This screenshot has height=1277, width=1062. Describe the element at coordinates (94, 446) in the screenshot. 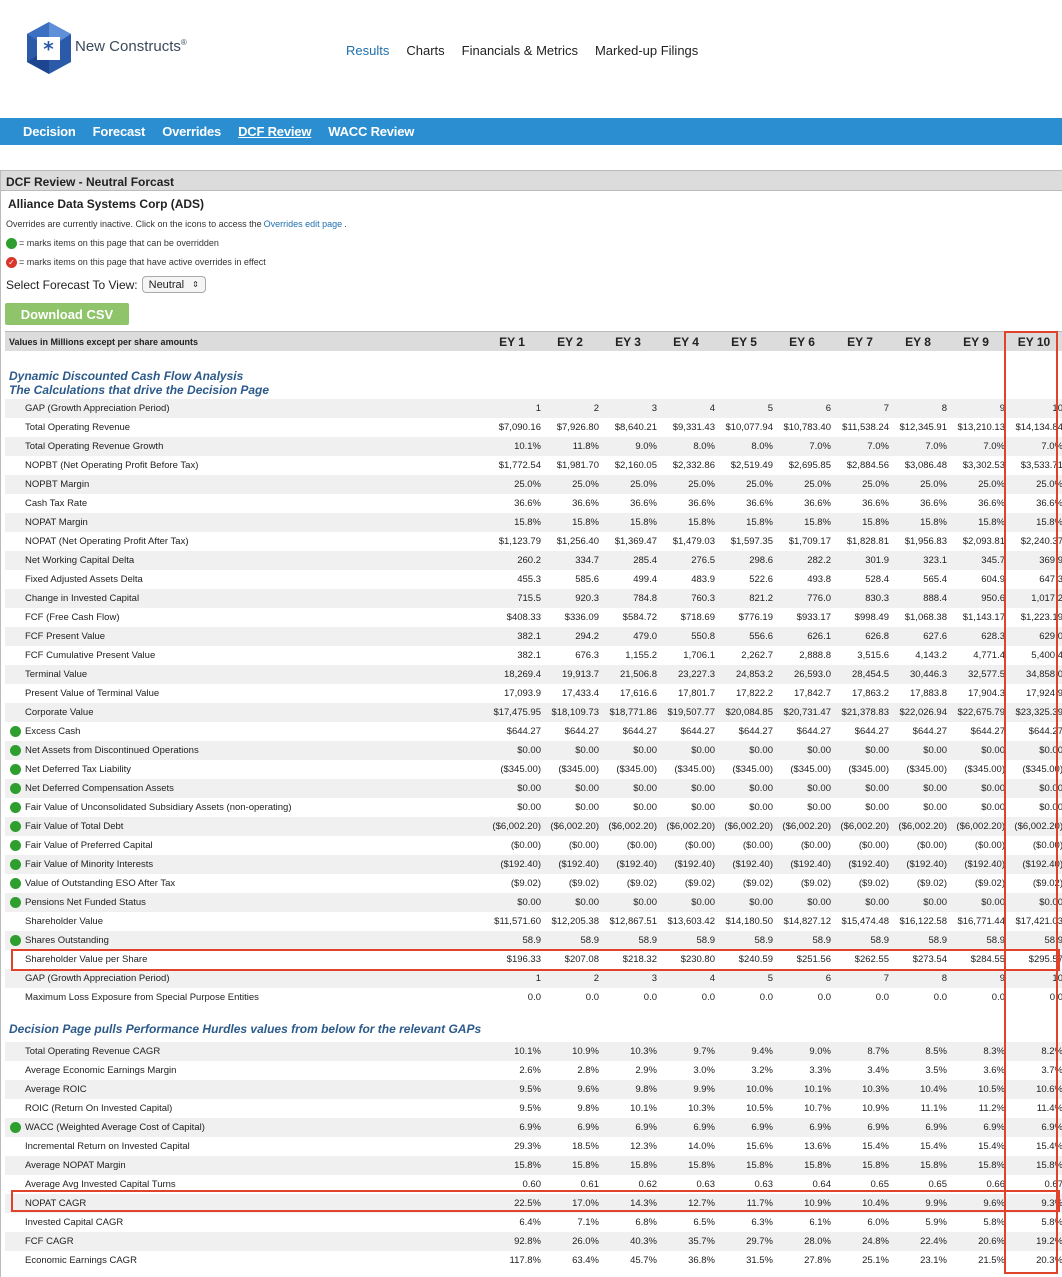

I see `row-label-text: Total Operating Revenue Growth` at that location.